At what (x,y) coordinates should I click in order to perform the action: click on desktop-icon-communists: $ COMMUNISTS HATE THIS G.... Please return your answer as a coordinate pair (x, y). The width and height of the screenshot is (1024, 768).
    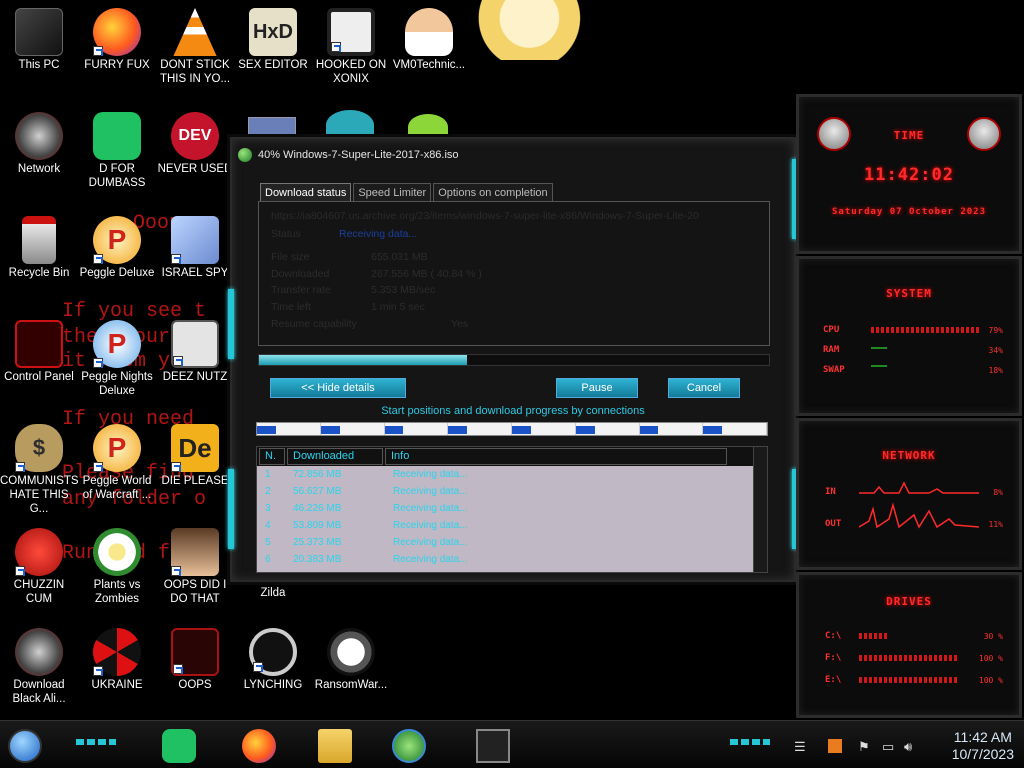
    Looking at the image, I should click on (39, 468).